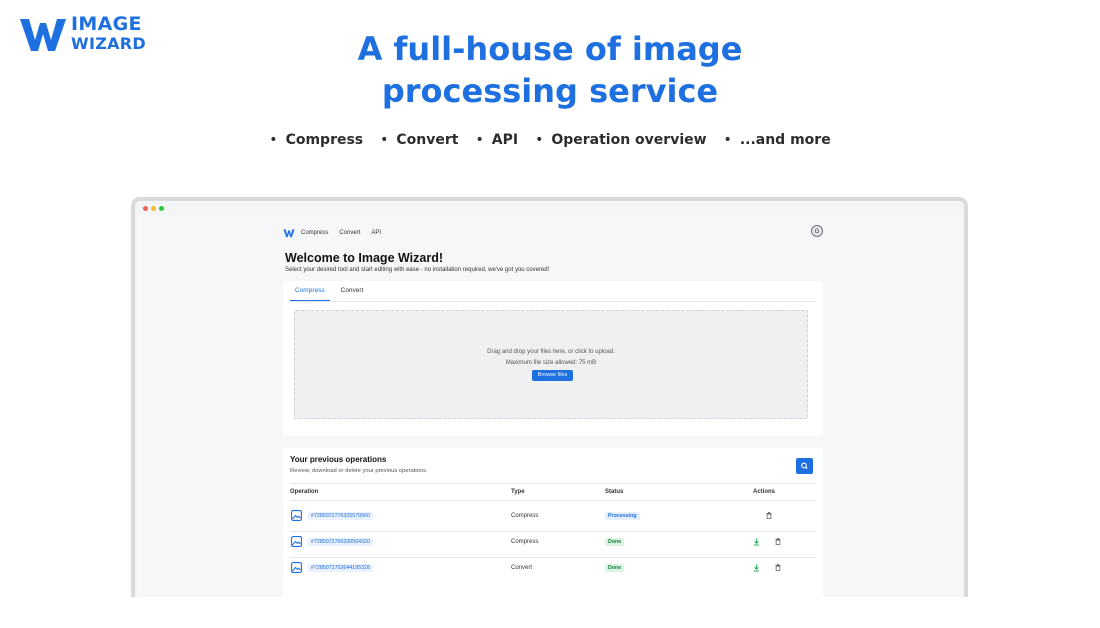 The height and width of the screenshot is (628, 1100). What do you see at coordinates (145, 208) in the screenshot?
I see `close-dot` at bounding box center [145, 208].